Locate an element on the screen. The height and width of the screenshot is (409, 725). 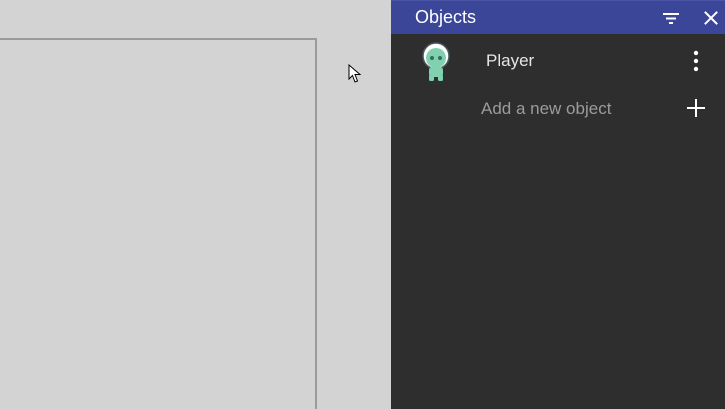
close-icon is located at coordinates (711, 18).